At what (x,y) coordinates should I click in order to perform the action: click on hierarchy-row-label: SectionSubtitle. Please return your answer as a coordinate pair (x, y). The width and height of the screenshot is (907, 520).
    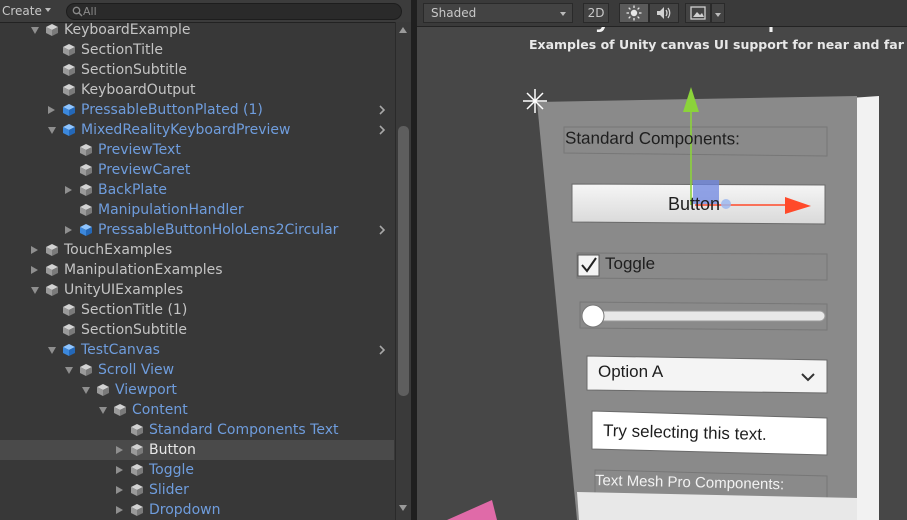
    Looking at the image, I should click on (134, 330).